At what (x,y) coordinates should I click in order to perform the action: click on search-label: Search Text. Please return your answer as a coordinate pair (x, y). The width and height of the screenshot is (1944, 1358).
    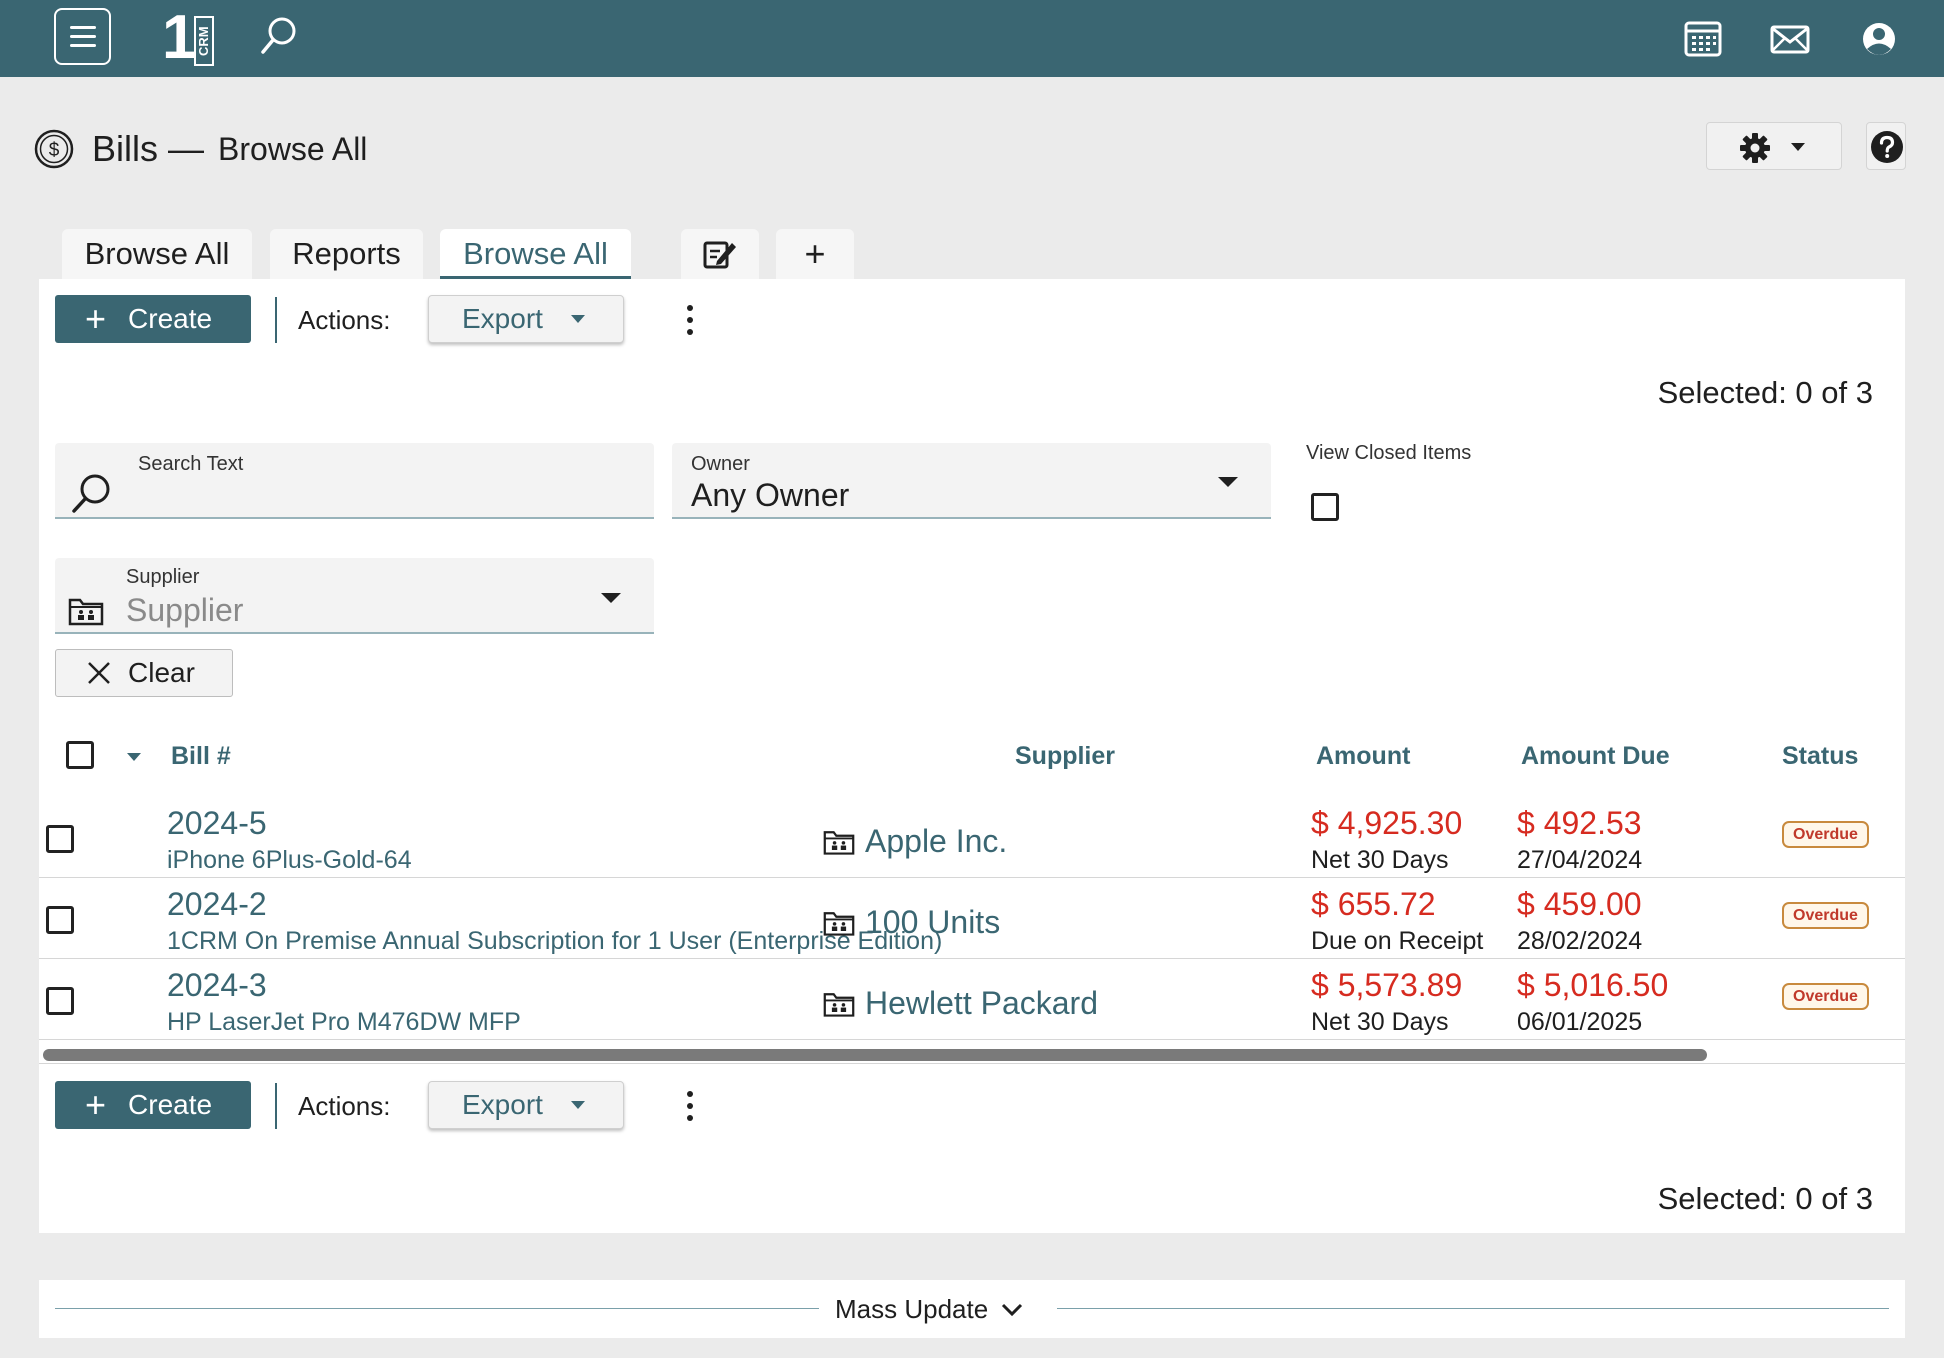
    Looking at the image, I should click on (191, 464).